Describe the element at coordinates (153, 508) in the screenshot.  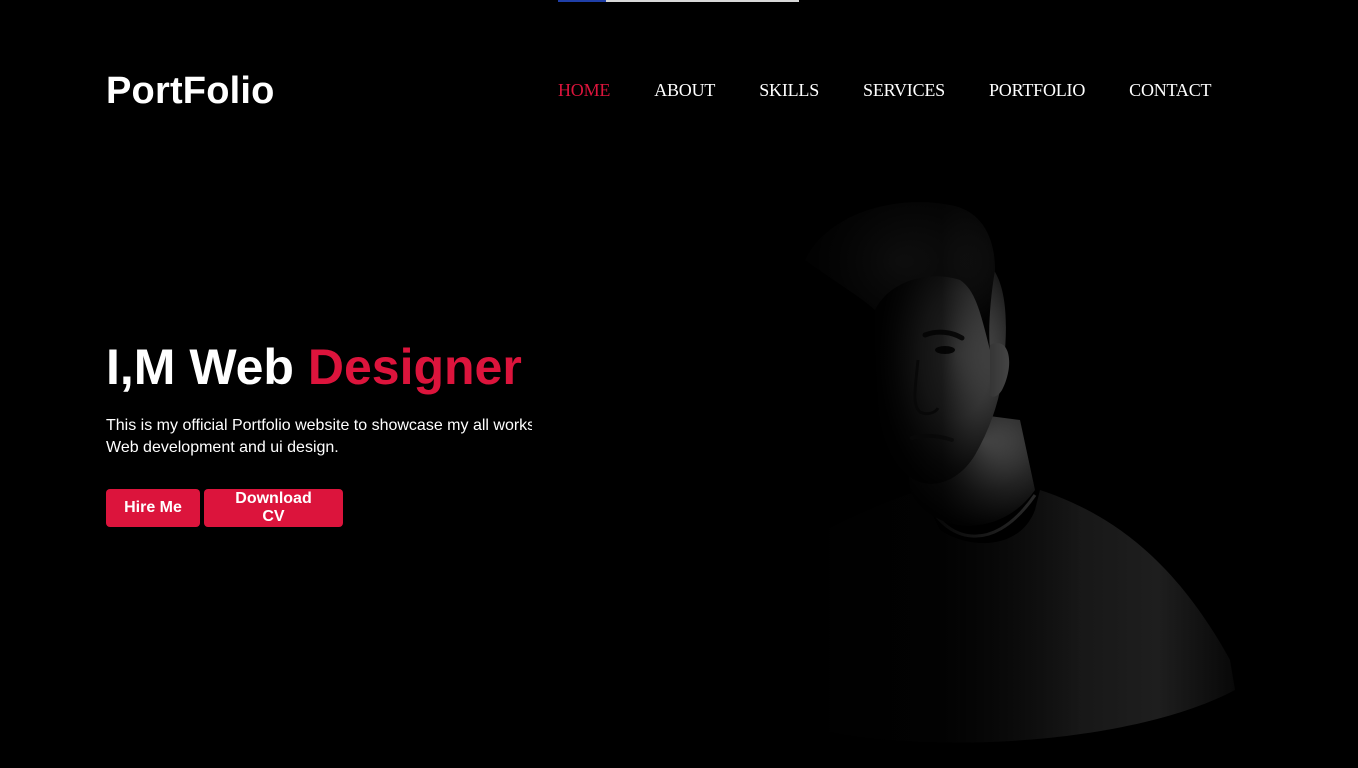
I see `hire-me-button: Hire Me` at that location.